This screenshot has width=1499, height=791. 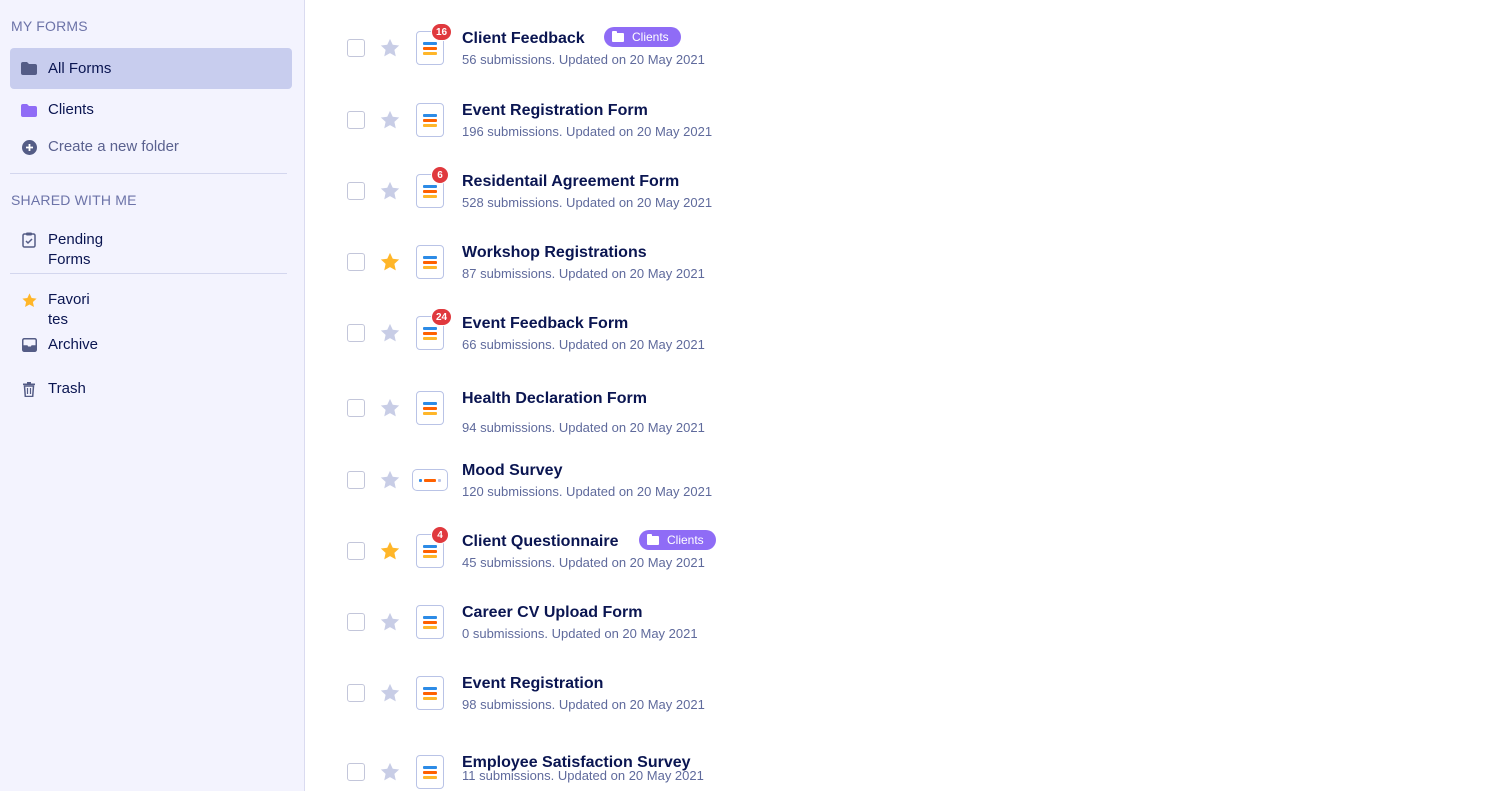 What do you see at coordinates (580, 633) in the screenshot?
I see `form-meta: 0 submissions. Updated on 20 May 2021` at bounding box center [580, 633].